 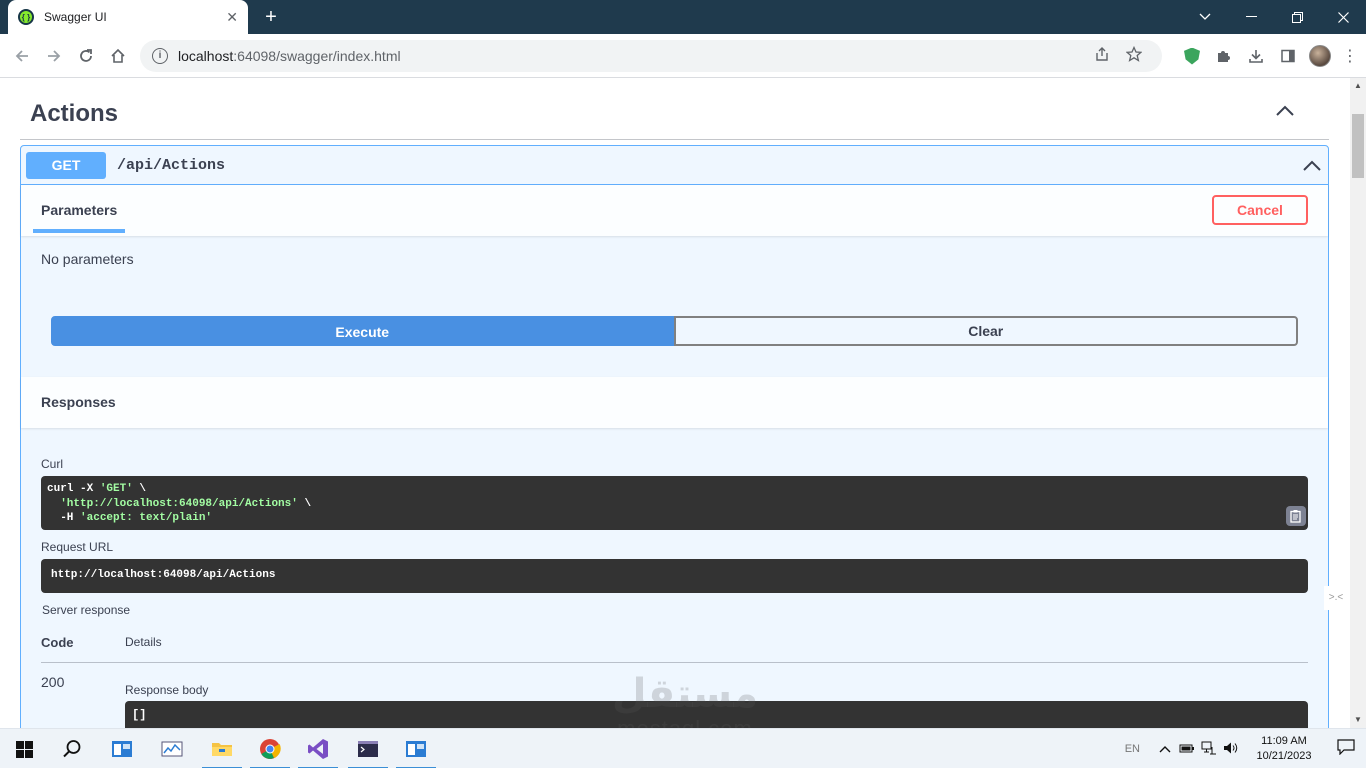 I want to click on download-icon, so click(x=1256, y=56).